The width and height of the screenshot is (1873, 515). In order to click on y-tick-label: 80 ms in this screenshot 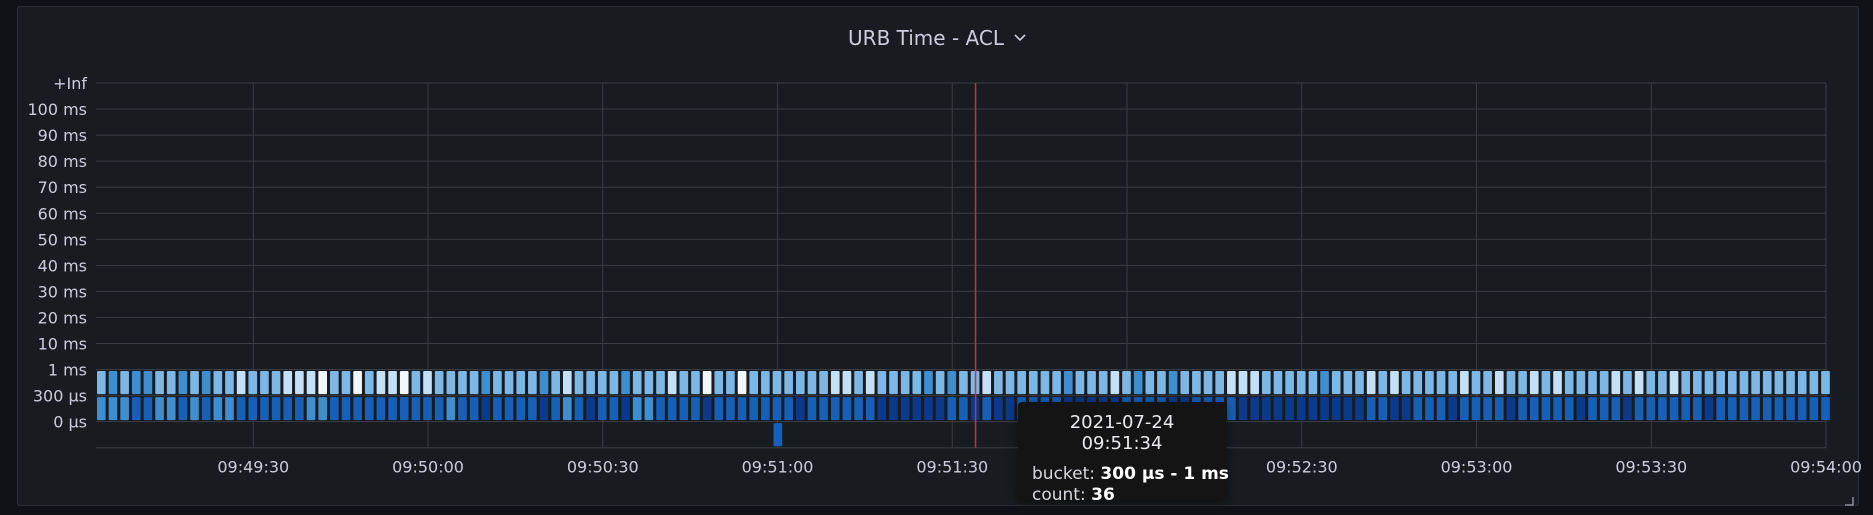, I will do `click(62, 161)`.